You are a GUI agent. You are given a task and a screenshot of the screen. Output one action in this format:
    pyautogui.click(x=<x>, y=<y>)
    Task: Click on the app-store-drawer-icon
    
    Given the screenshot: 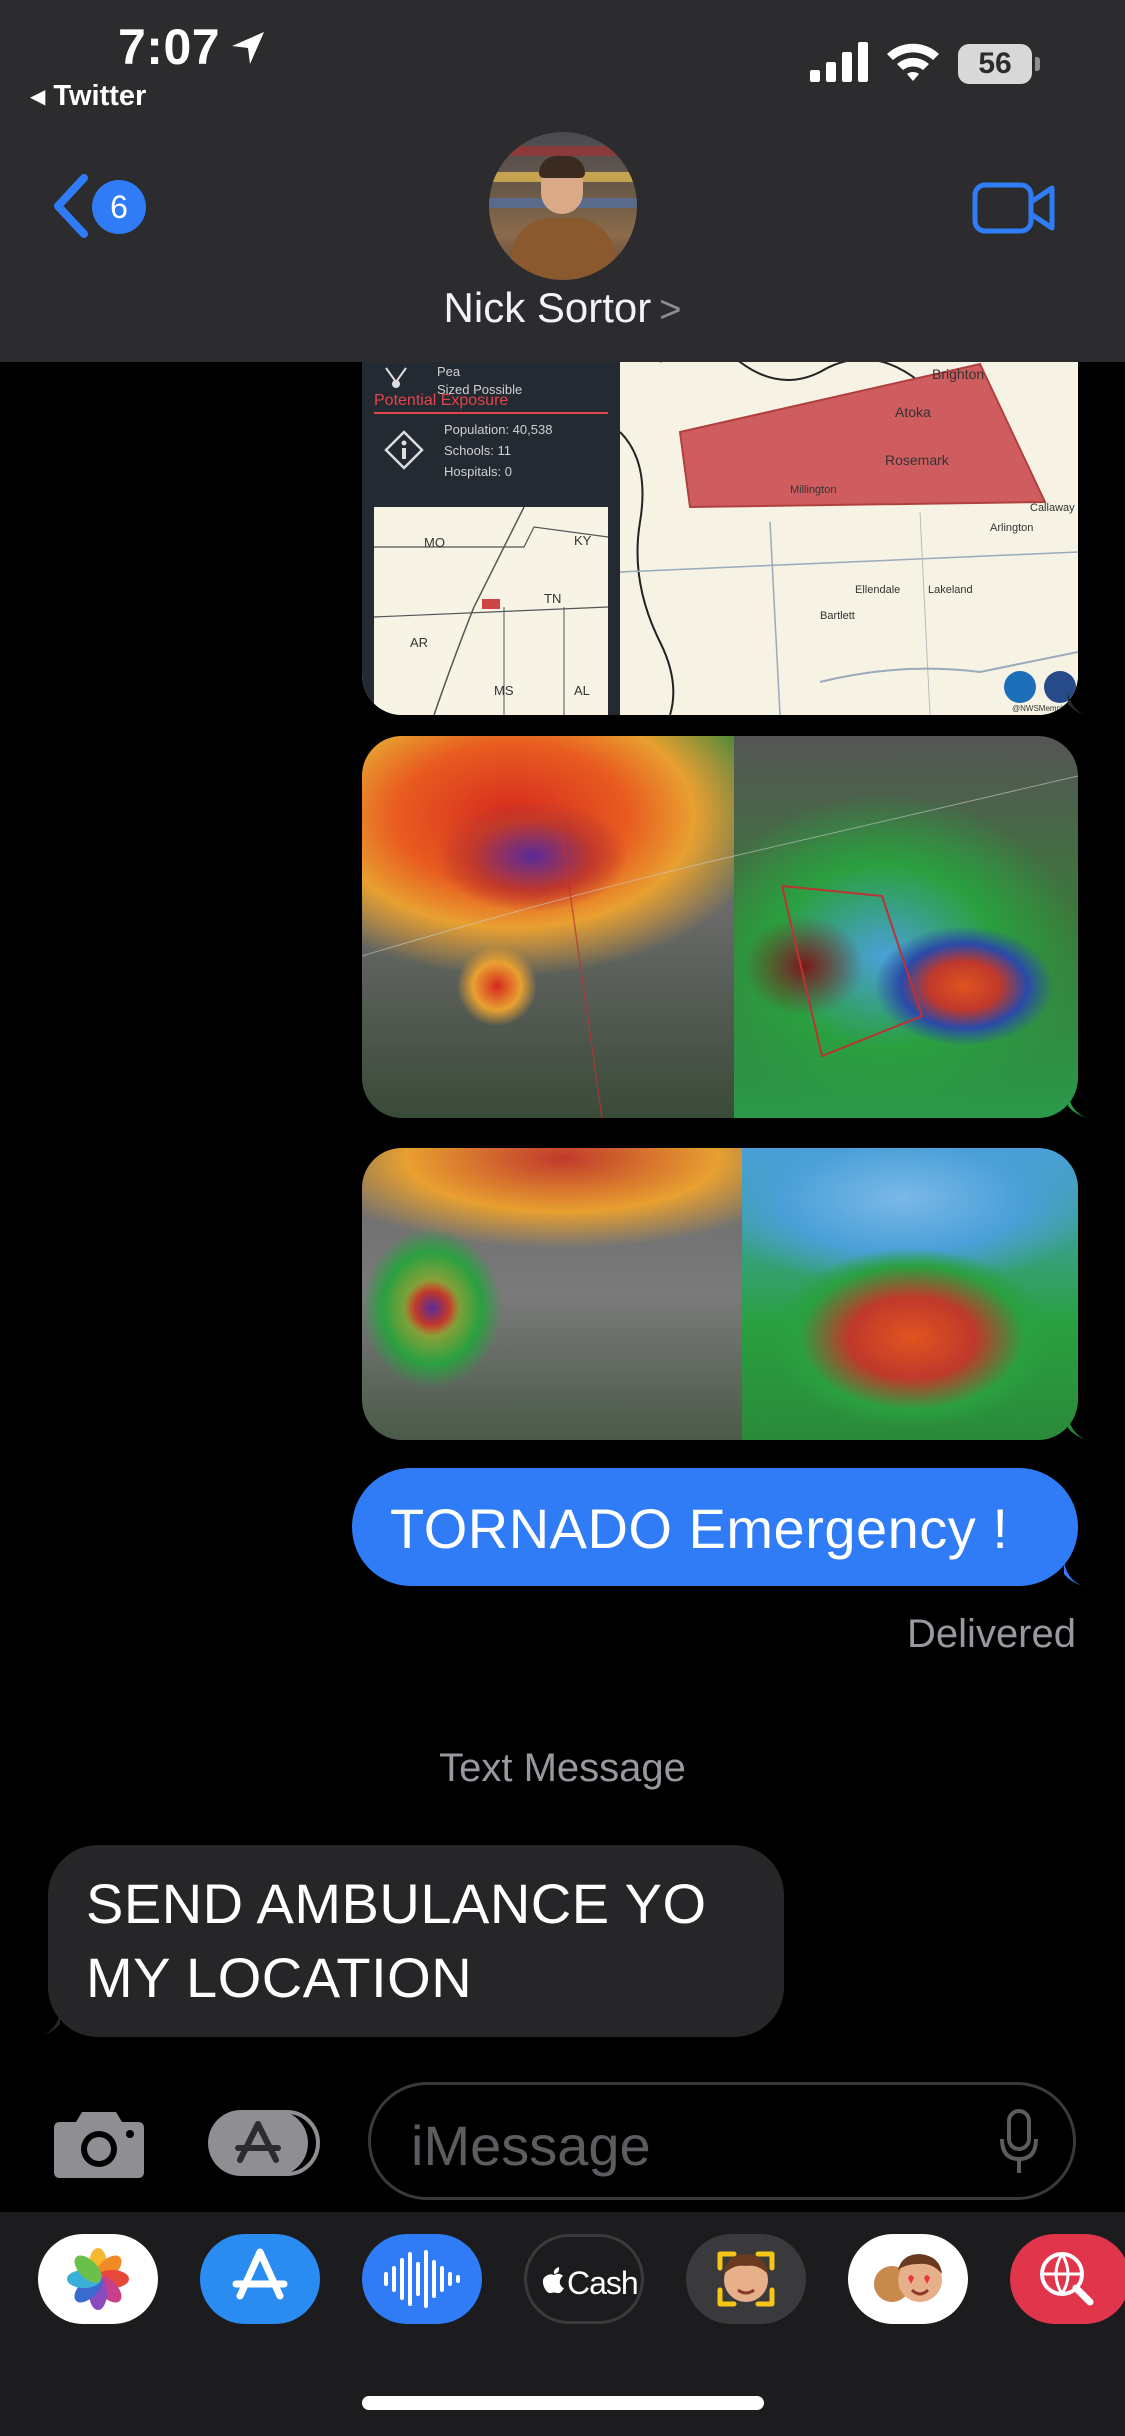 What is the action you would take?
    pyautogui.click(x=264, y=2143)
    